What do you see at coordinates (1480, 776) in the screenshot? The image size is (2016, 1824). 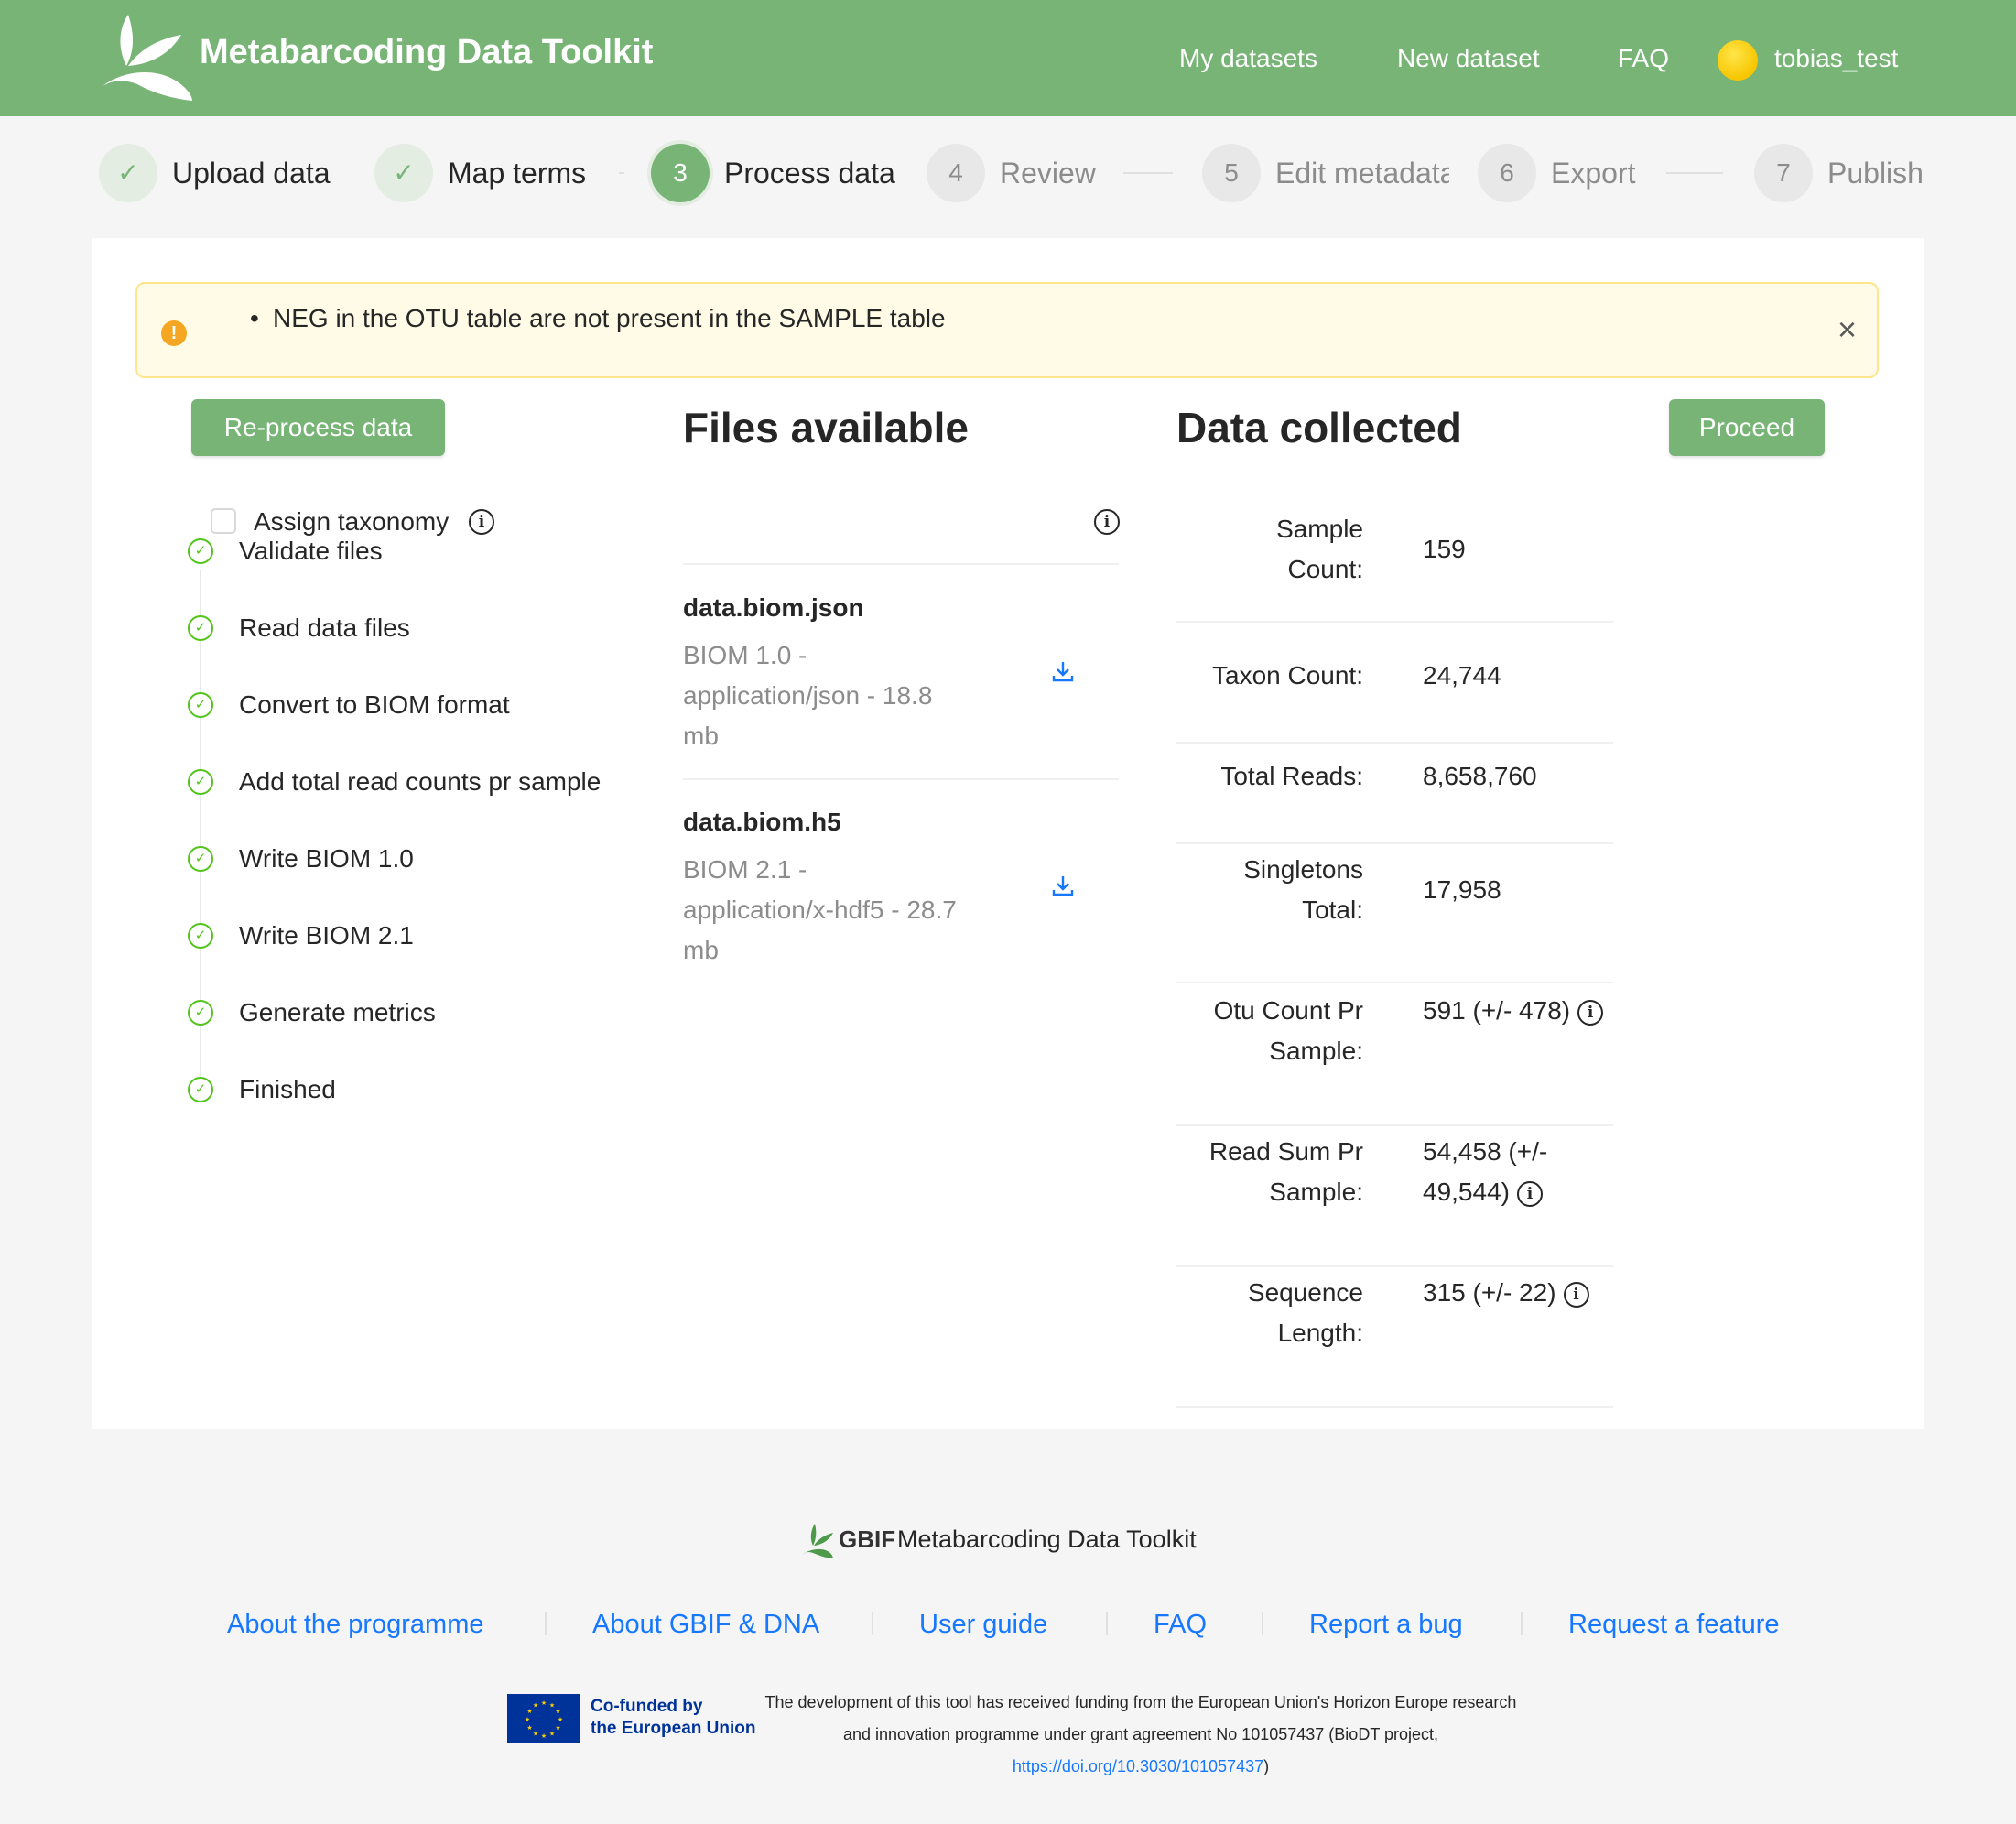 I see `metric-value: 8,658,760` at bounding box center [1480, 776].